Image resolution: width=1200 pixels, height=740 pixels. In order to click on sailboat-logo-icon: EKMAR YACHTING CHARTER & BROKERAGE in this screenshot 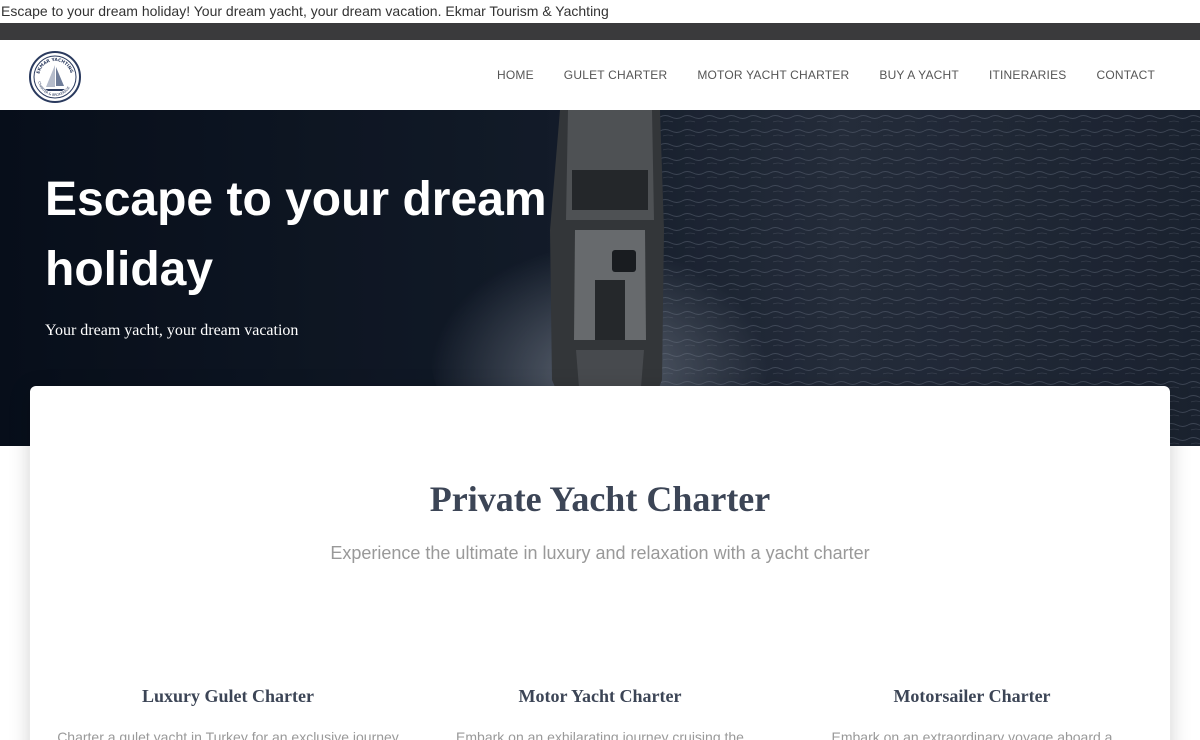, I will do `click(55, 77)`.